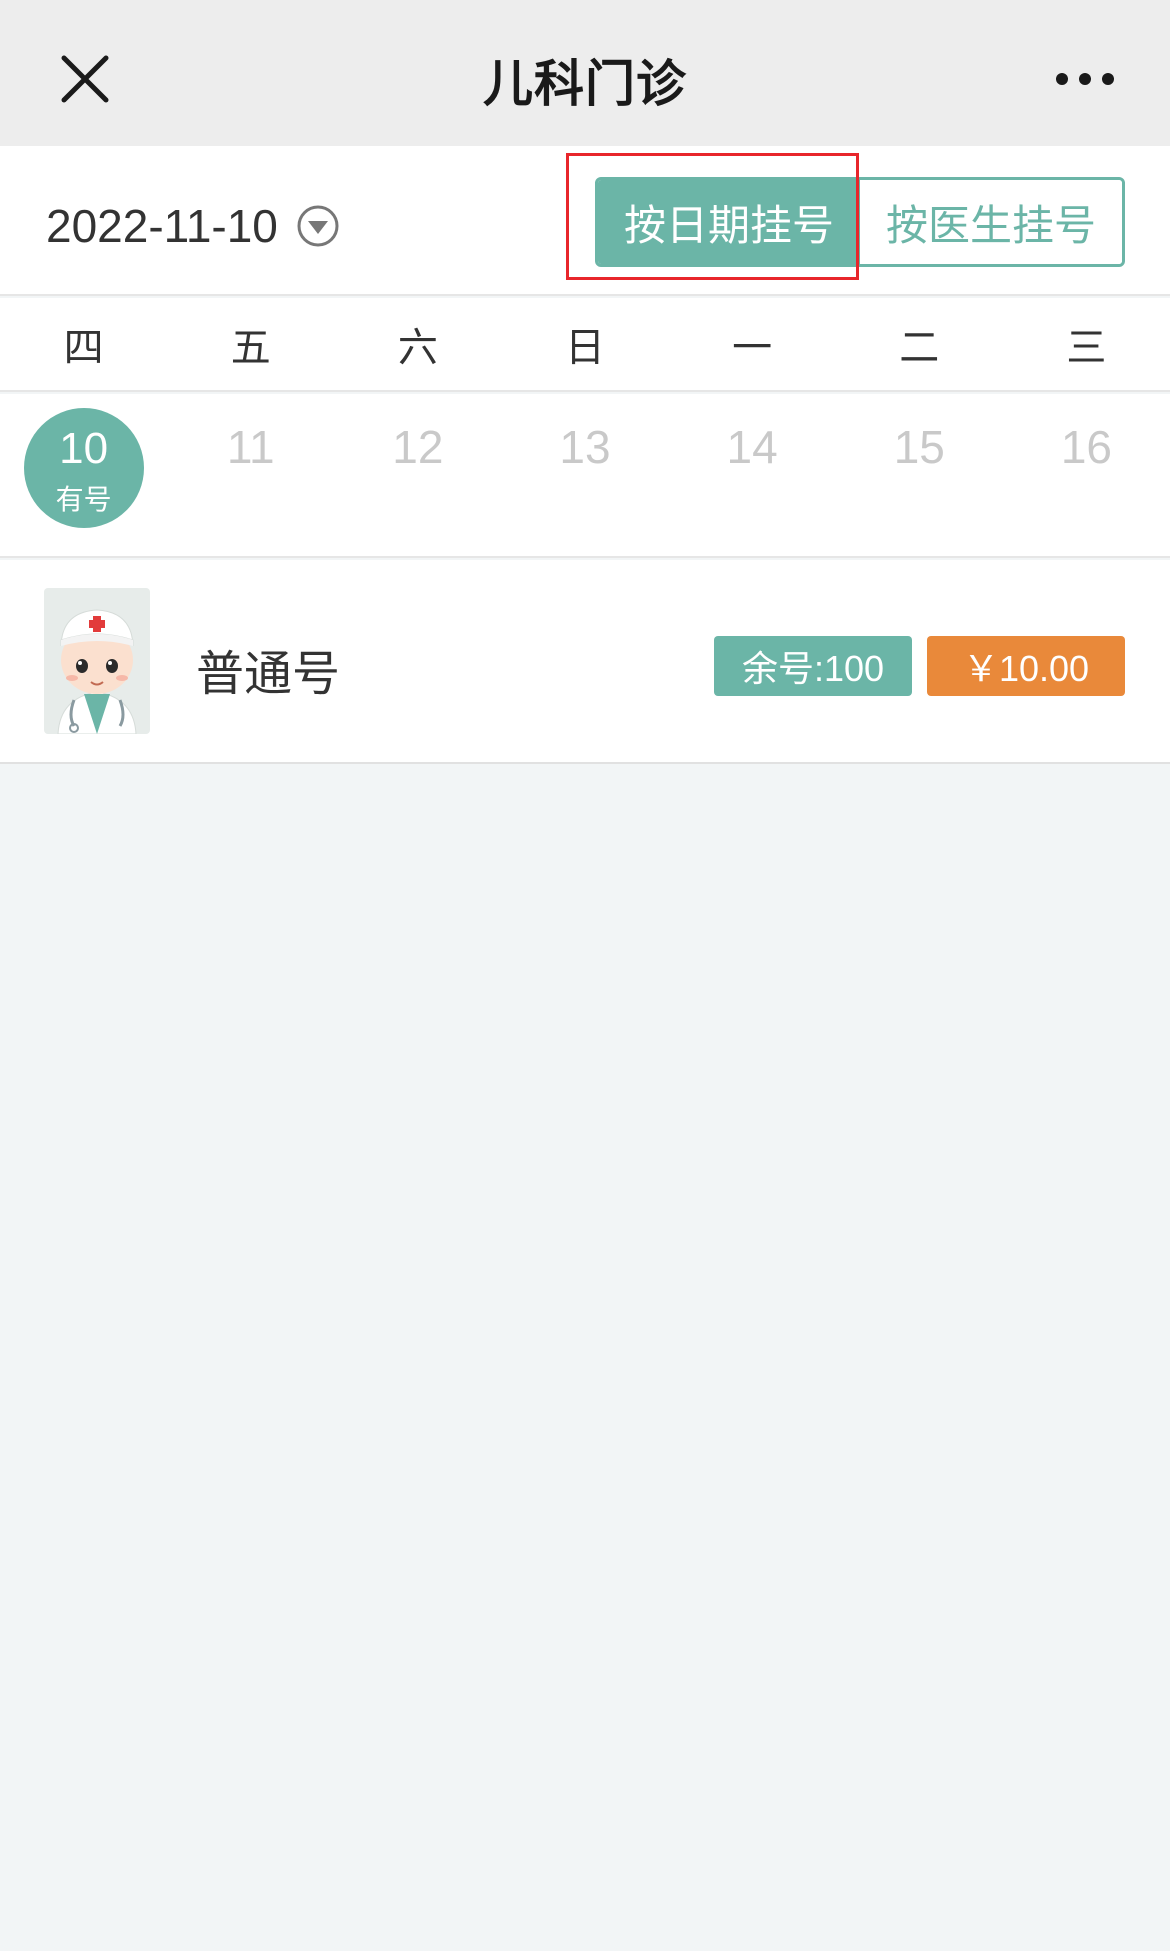  I want to click on registration-mode-tabs: 按日期挂号 按医生挂号, so click(860, 222).